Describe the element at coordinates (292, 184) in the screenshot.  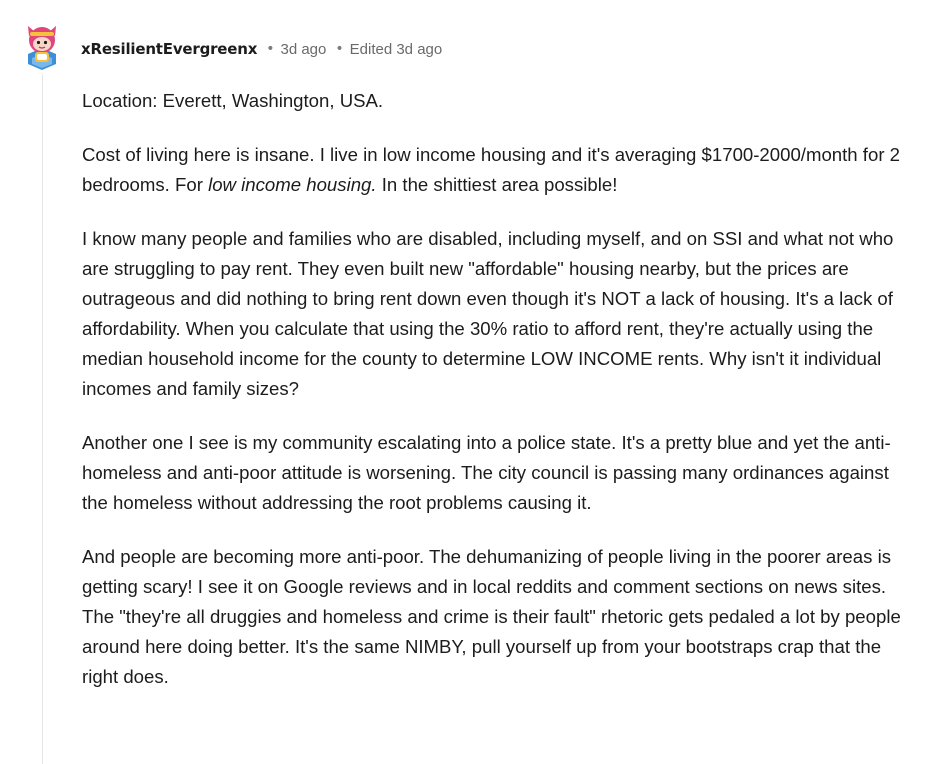
I see `emphasized-text: low income housing.` at that location.